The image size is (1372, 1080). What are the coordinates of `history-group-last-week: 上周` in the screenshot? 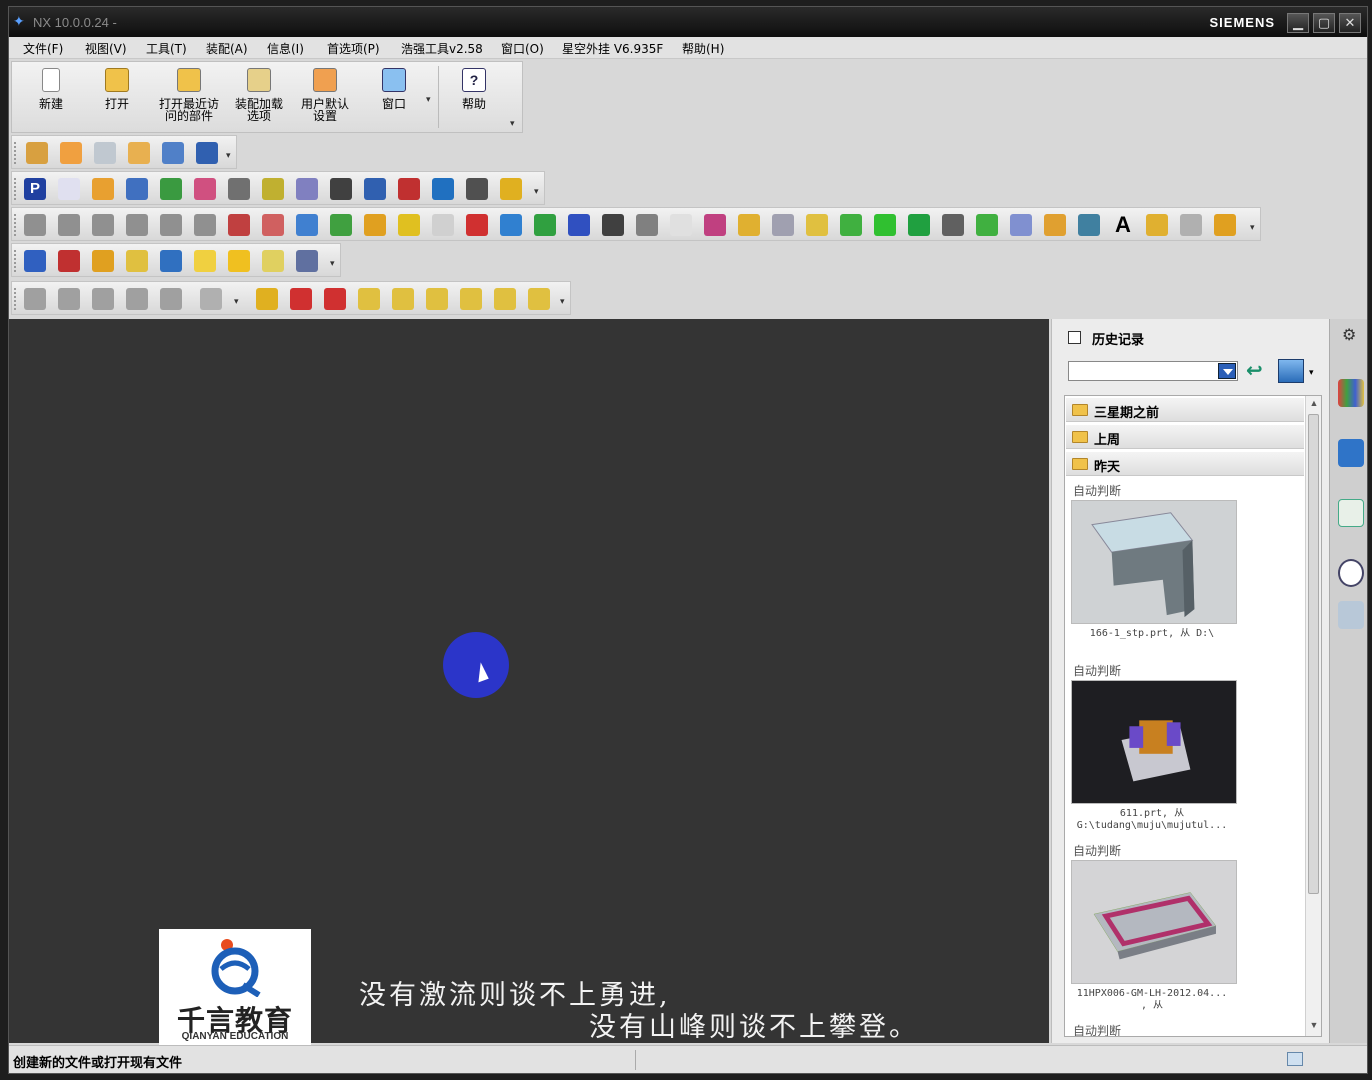 It's located at (1185, 437).